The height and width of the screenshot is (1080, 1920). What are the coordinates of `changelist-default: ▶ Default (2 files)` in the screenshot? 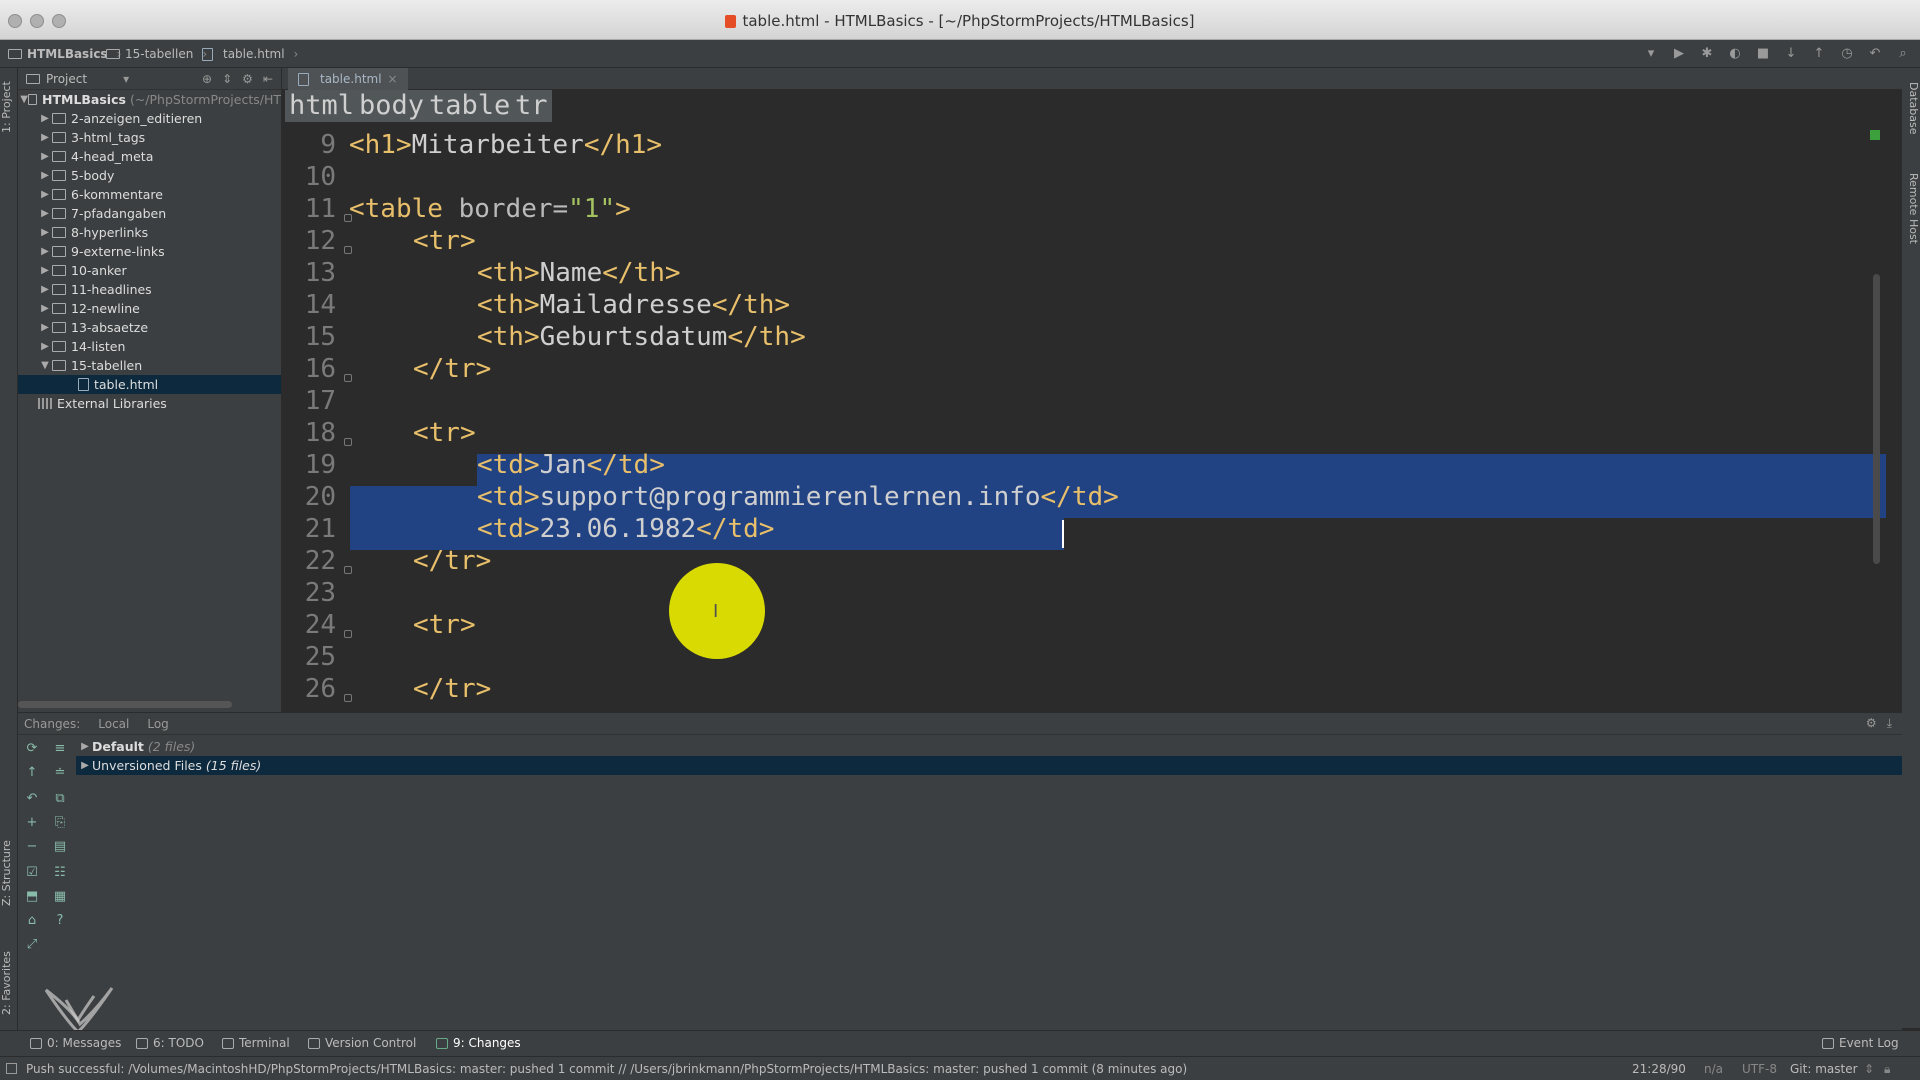 It's located at (989, 746).